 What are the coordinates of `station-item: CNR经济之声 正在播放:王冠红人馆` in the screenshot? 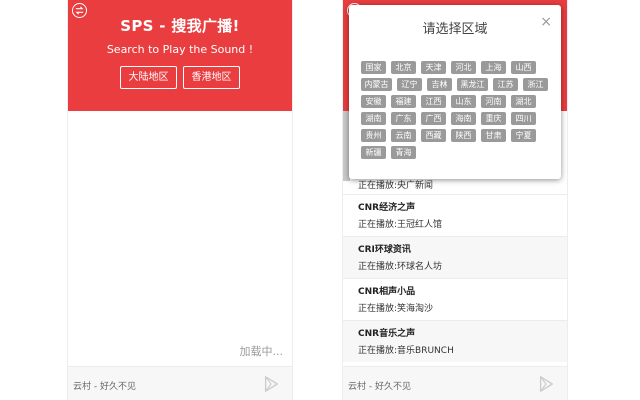 It's located at (455, 215).